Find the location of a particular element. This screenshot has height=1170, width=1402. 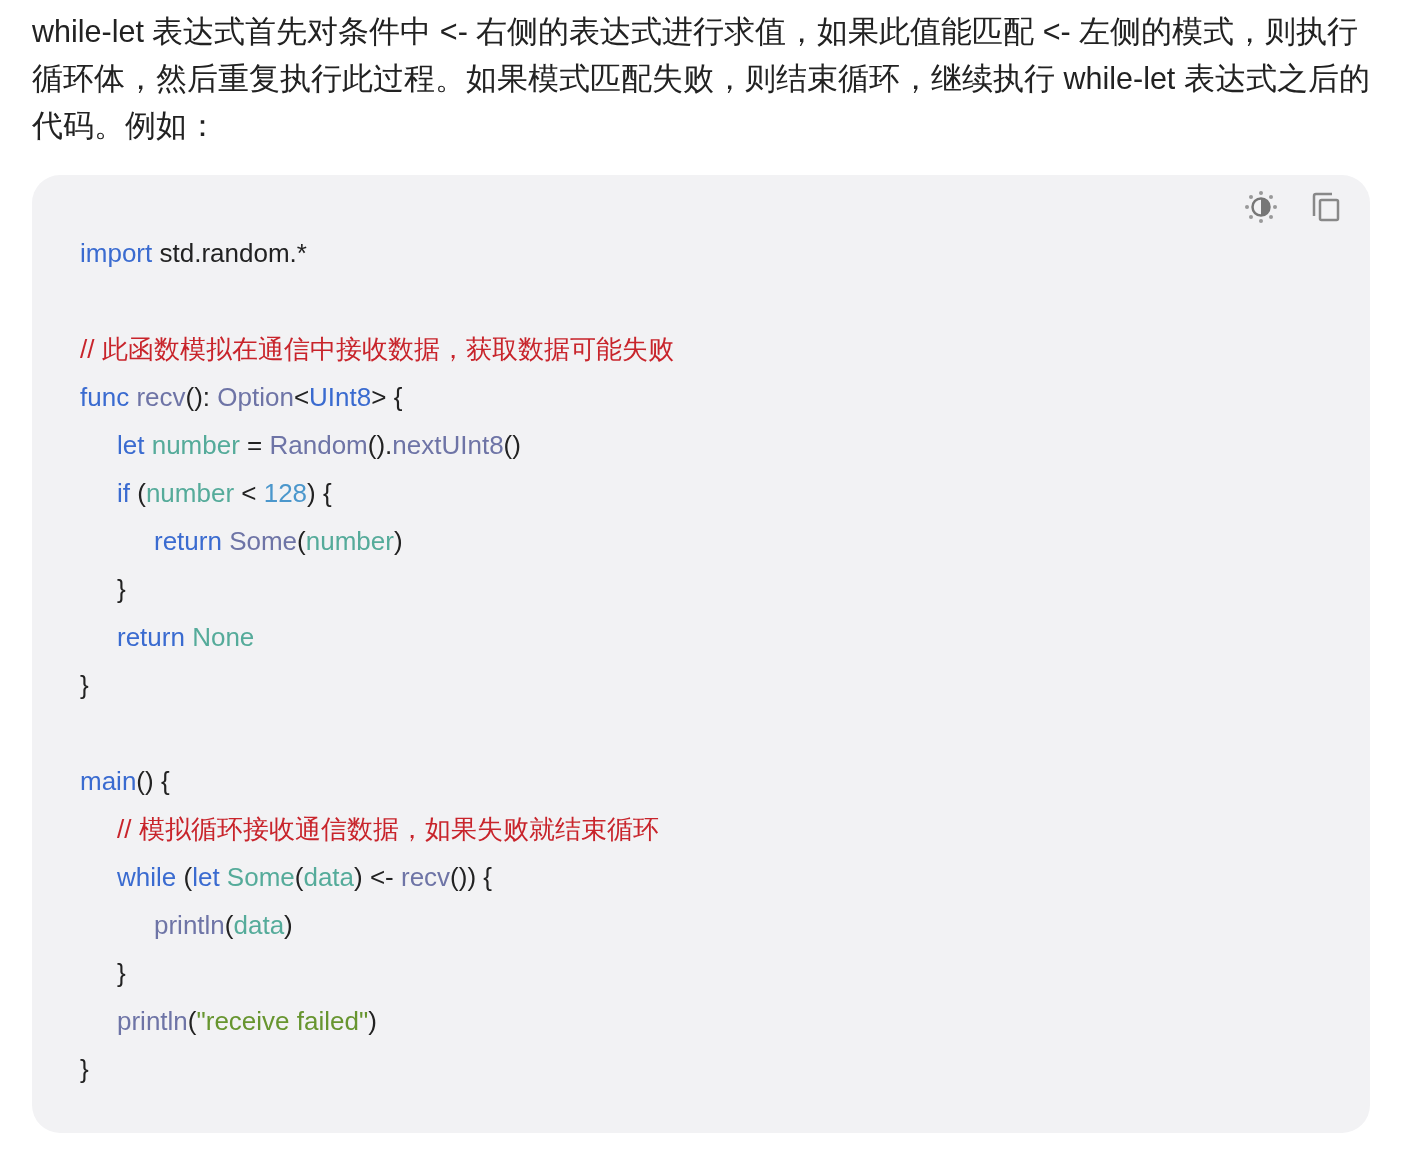

code-line: println("receive failed") is located at coordinates (247, 1021).